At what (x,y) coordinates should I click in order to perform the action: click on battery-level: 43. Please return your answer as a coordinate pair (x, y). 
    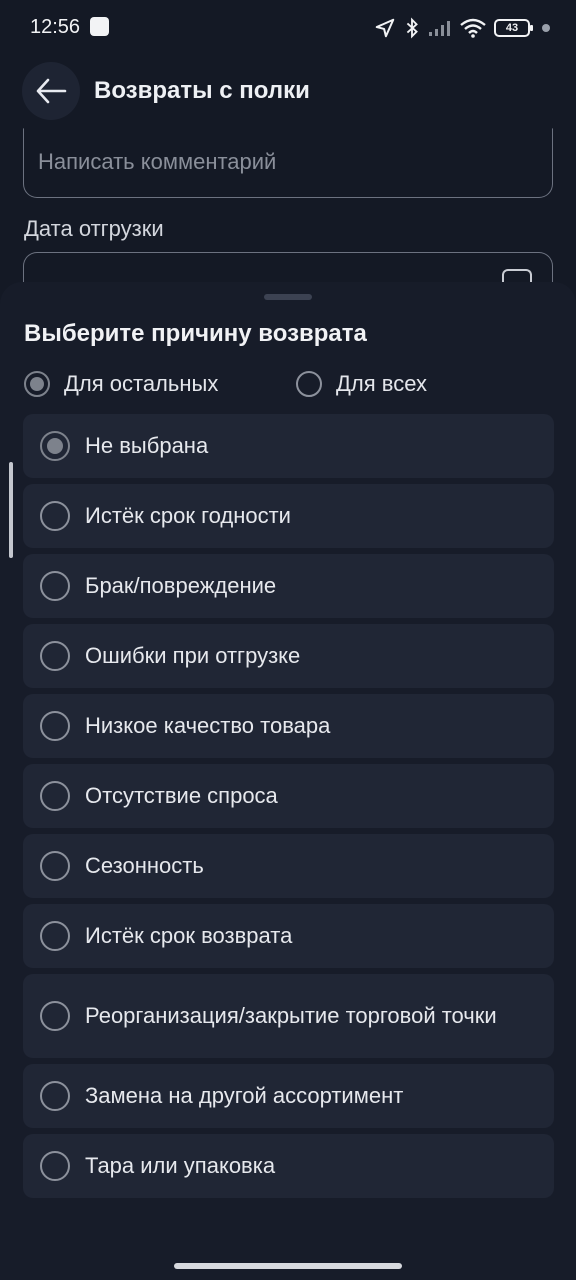
    Looking at the image, I should click on (512, 28).